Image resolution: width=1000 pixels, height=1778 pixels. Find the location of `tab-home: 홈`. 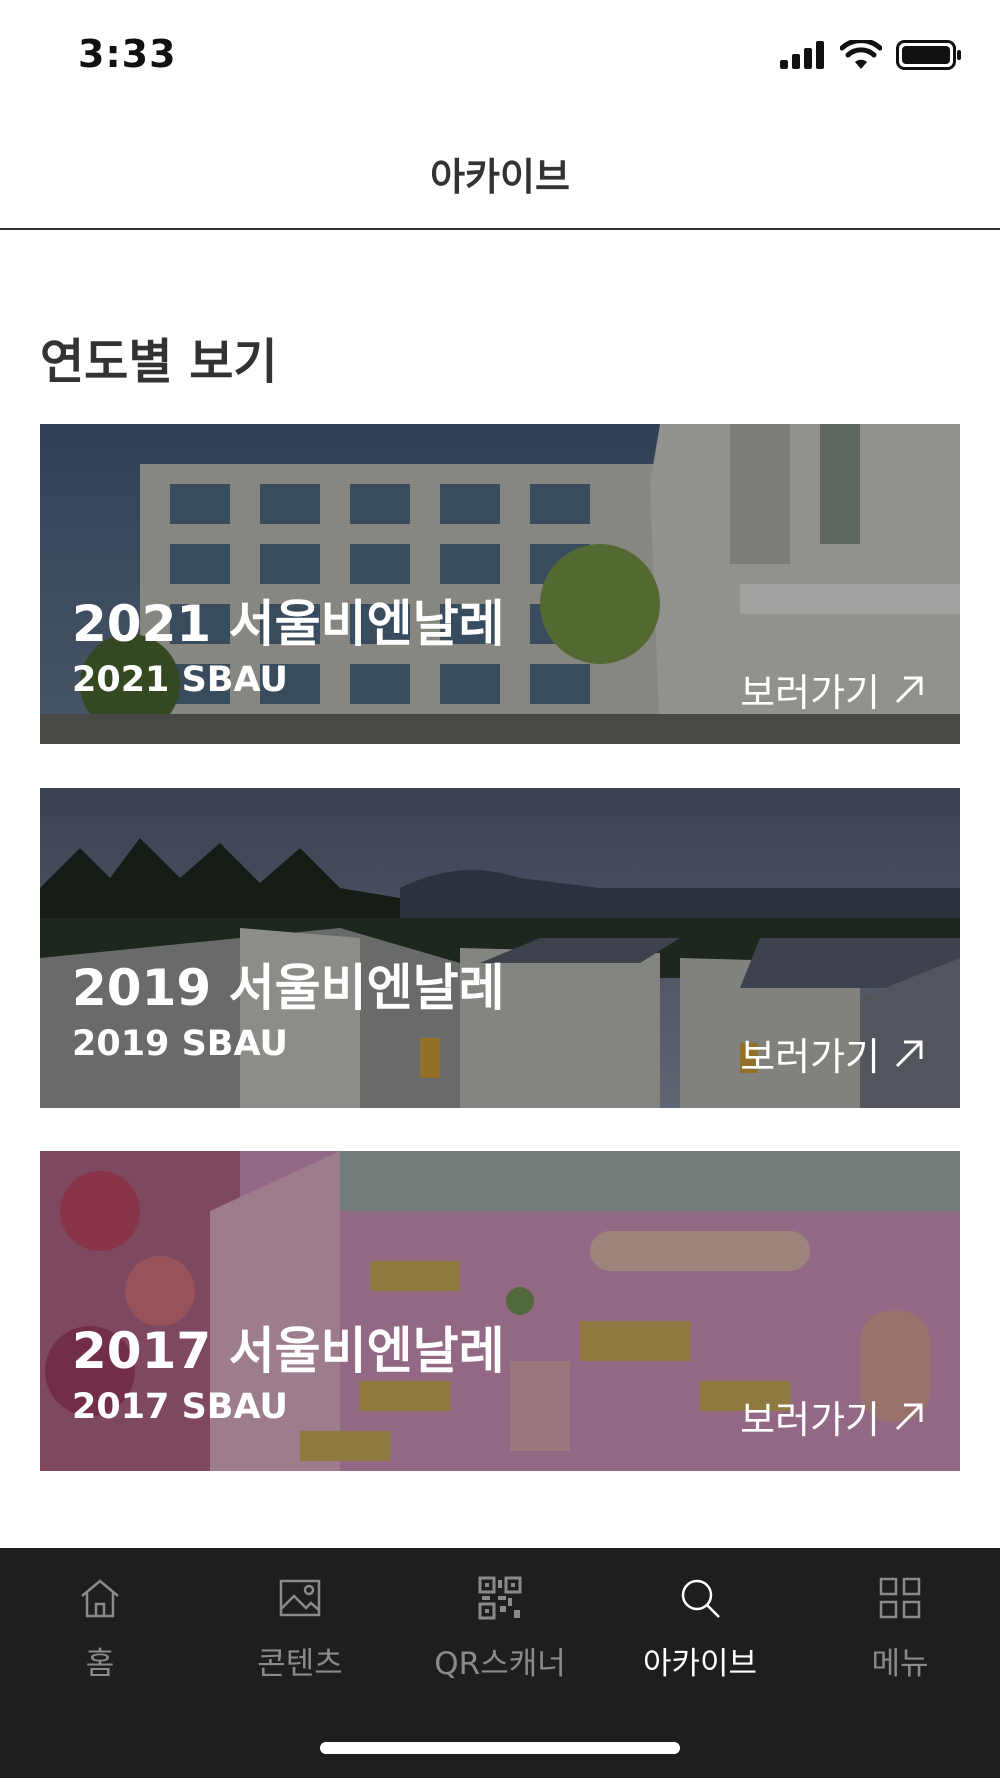

tab-home: 홈 is located at coordinates (100, 1627).